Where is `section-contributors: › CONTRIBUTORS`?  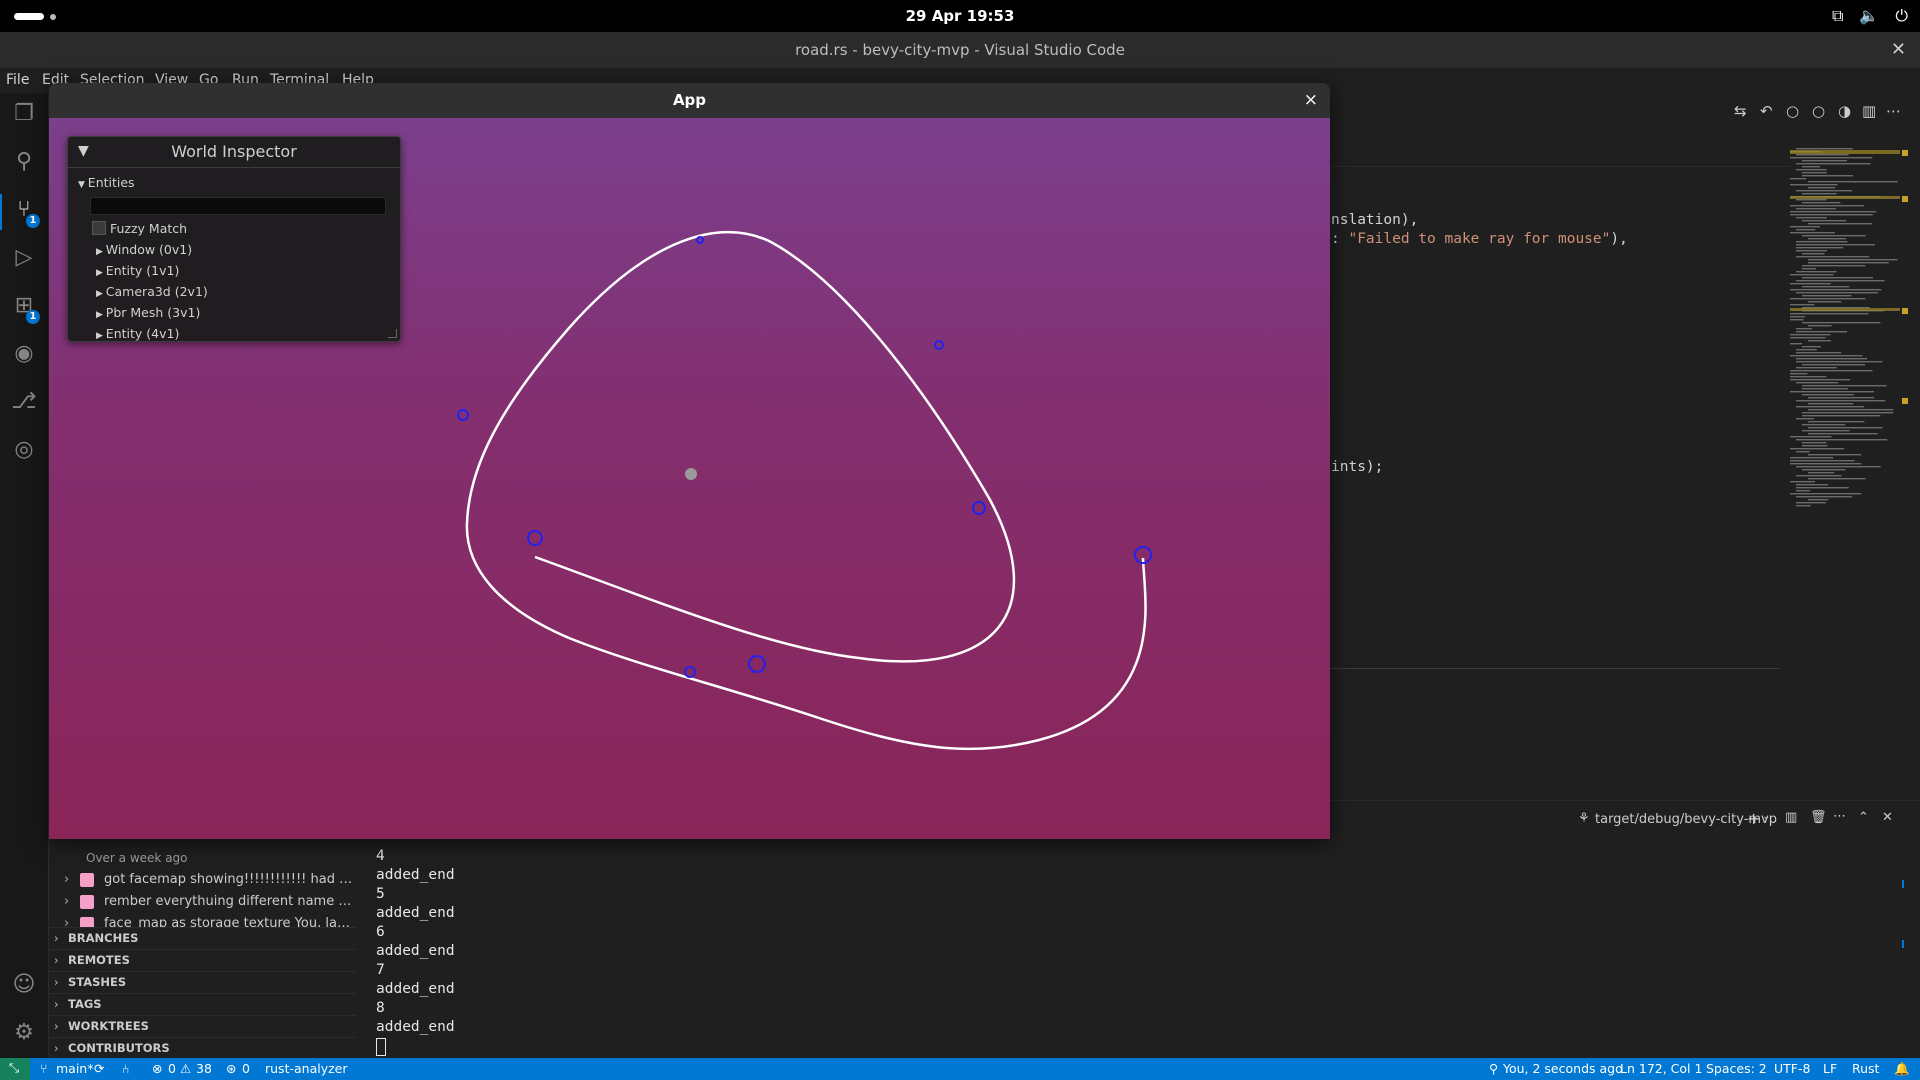
section-contributors: › CONTRIBUTORS is located at coordinates (202, 1048).